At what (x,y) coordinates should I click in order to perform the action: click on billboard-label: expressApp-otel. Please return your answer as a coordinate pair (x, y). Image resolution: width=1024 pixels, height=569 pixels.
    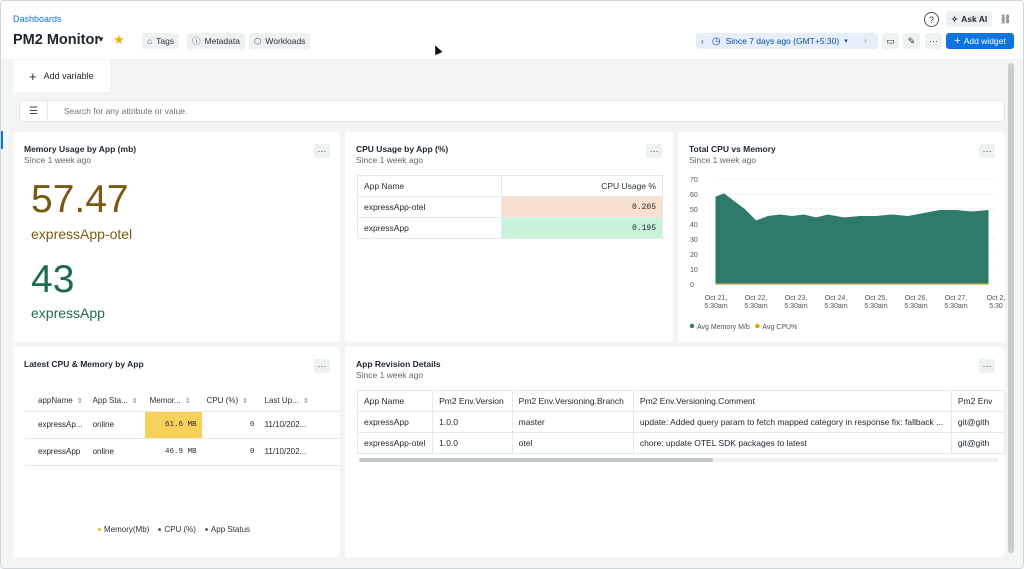
    Looking at the image, I should click on (82, 234).